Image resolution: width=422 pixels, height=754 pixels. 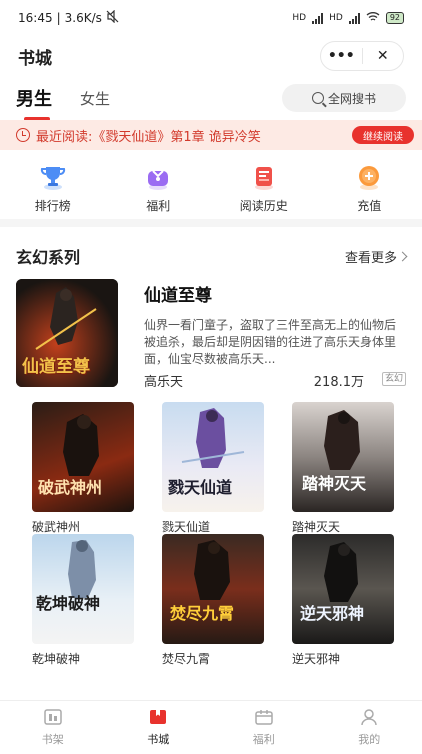 What do you see at coordinates (23, 135) in the screenshot?
I see `clock-icon` at bounding box center [23, 135].